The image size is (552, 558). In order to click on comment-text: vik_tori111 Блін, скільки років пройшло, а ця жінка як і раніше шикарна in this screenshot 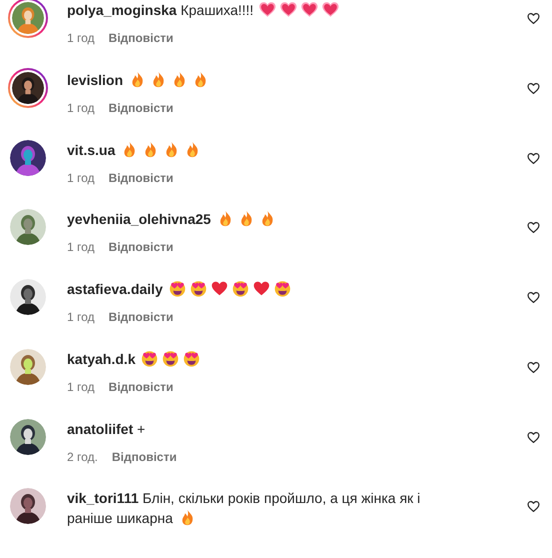, I will do `click(244, 508)`.